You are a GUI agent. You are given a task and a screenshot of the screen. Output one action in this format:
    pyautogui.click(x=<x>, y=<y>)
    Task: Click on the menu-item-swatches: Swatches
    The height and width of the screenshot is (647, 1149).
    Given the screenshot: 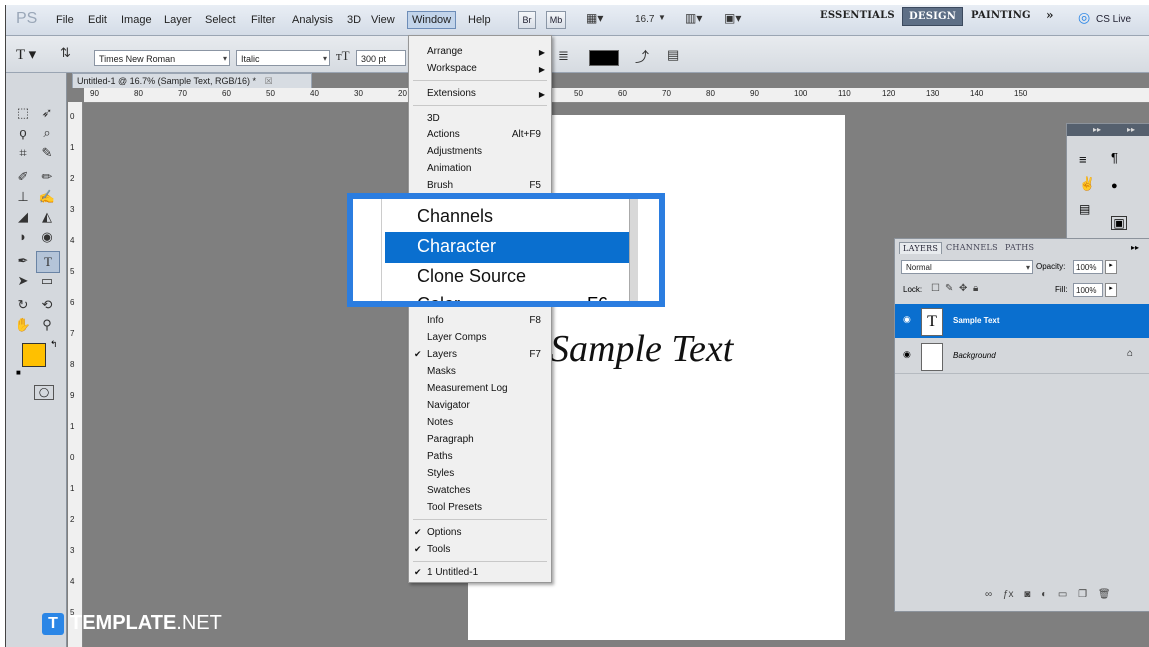 What is the action you would take?
    pyautogui.click(x=448, y=490)
    